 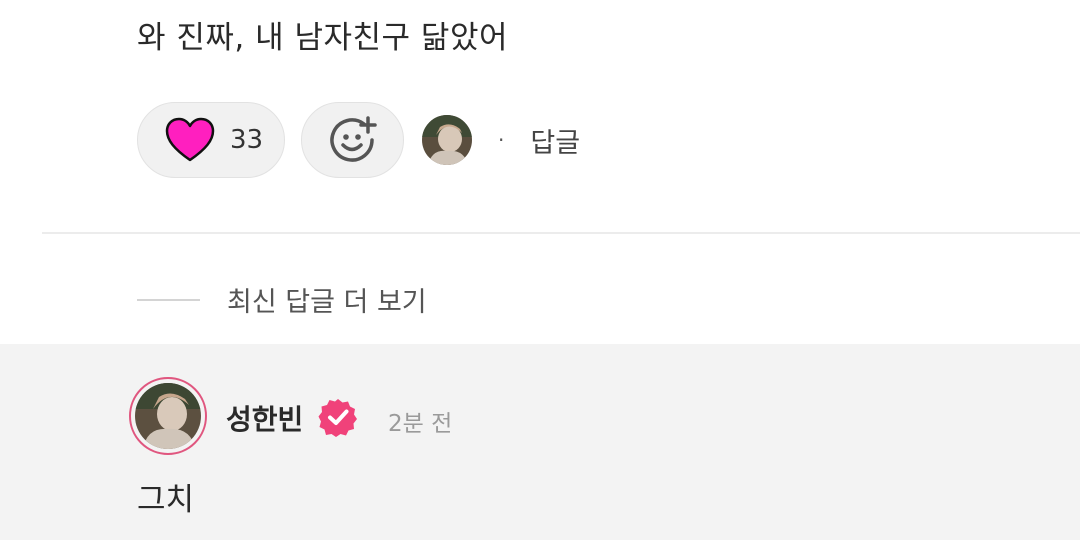 I want to click on more-replies-line, so click(x=168, y=299).